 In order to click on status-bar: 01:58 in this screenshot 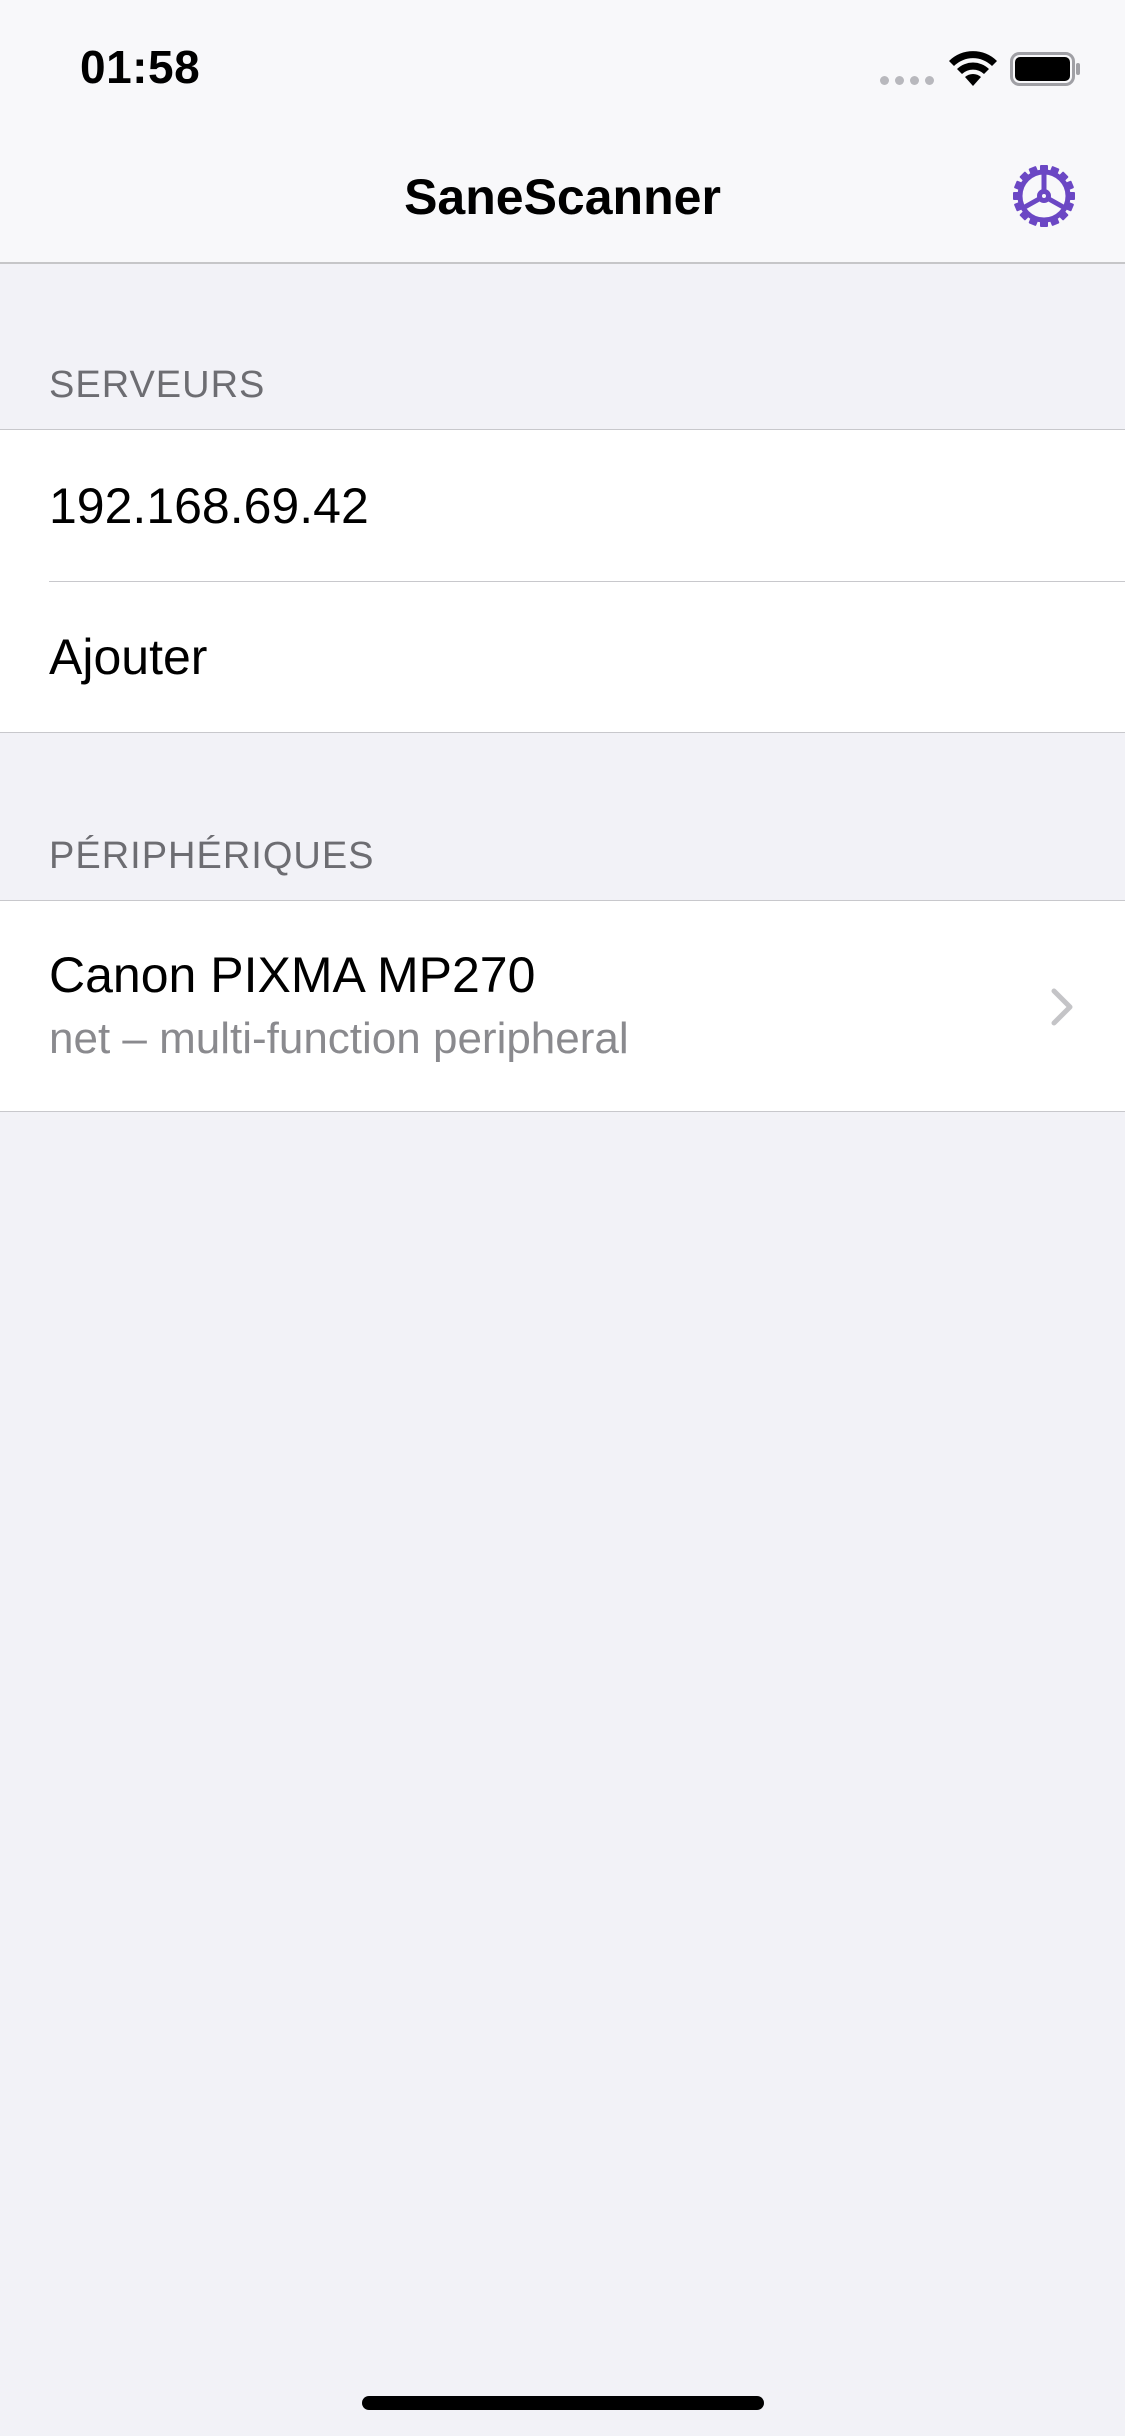, I will do `click(562, 66)`.